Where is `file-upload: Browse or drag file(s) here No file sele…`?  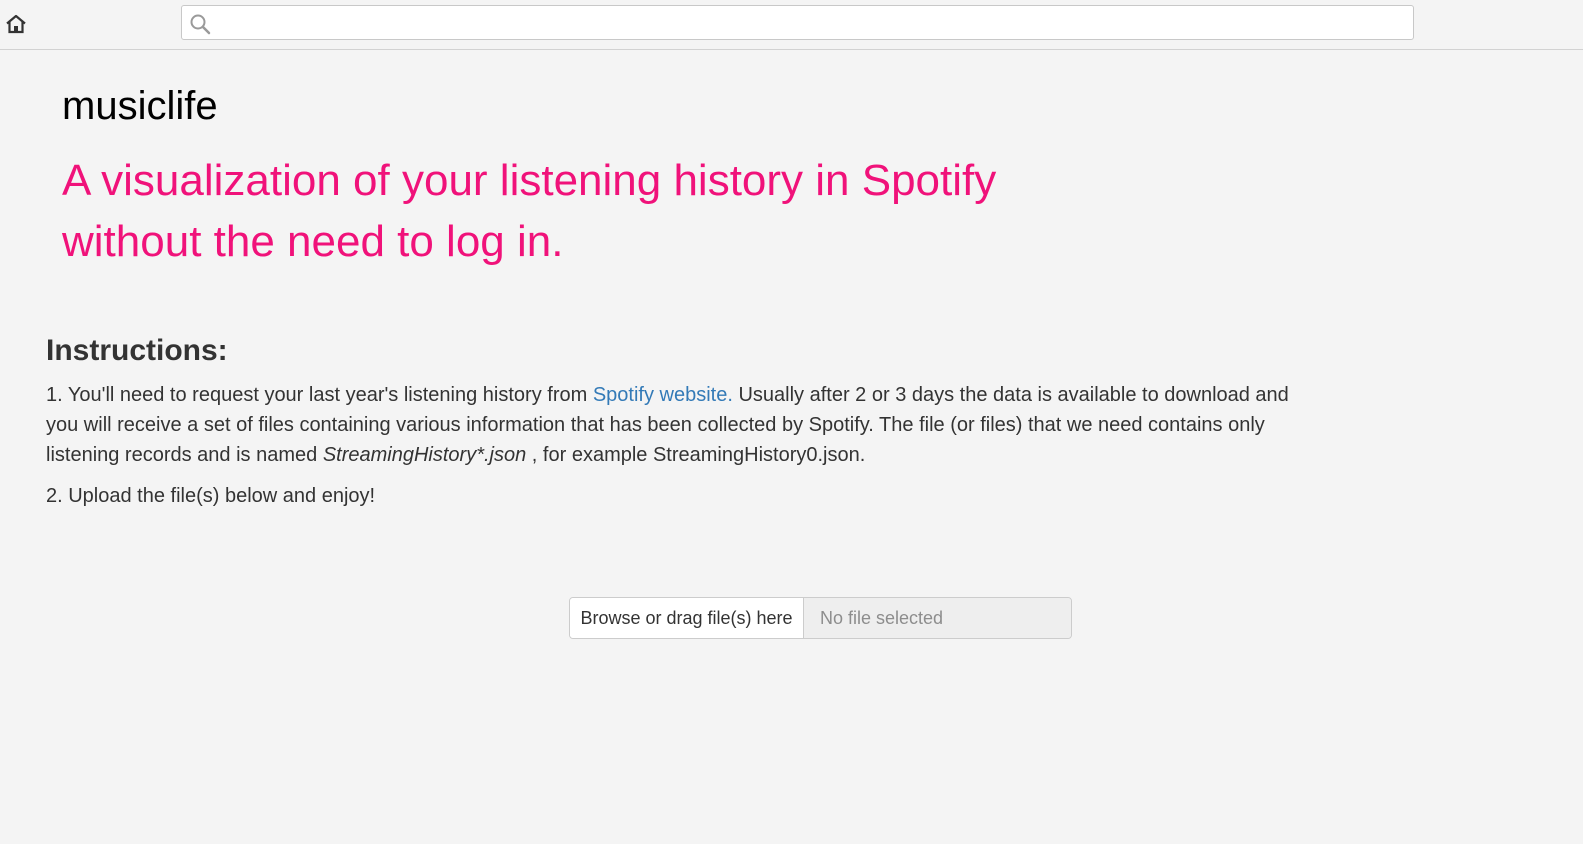
file-upload: Browse or drag file(s) here No file sele… is located at coordinates (820, 618).